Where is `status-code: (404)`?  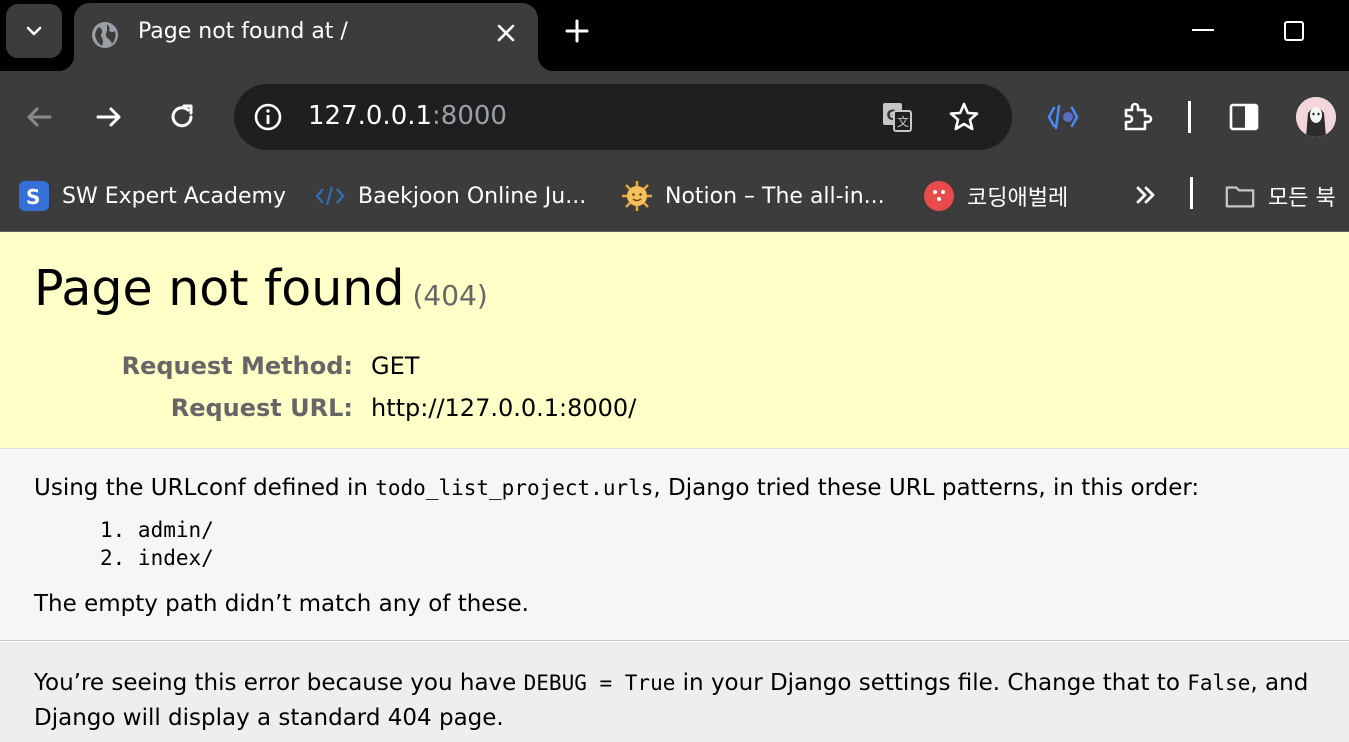 status-code: (404) is located at coordinates (450, 295).